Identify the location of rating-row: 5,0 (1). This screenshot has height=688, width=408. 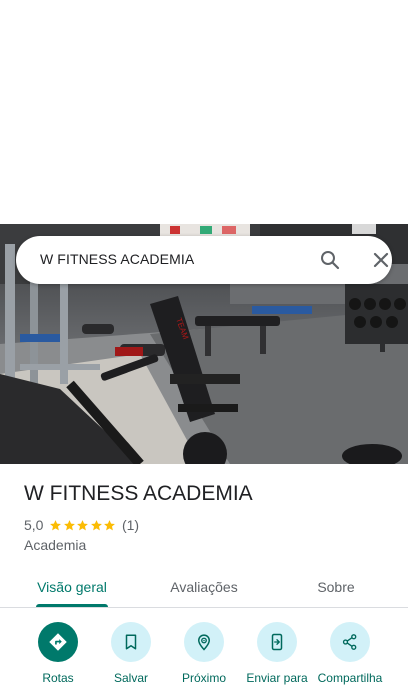
(81, 525).